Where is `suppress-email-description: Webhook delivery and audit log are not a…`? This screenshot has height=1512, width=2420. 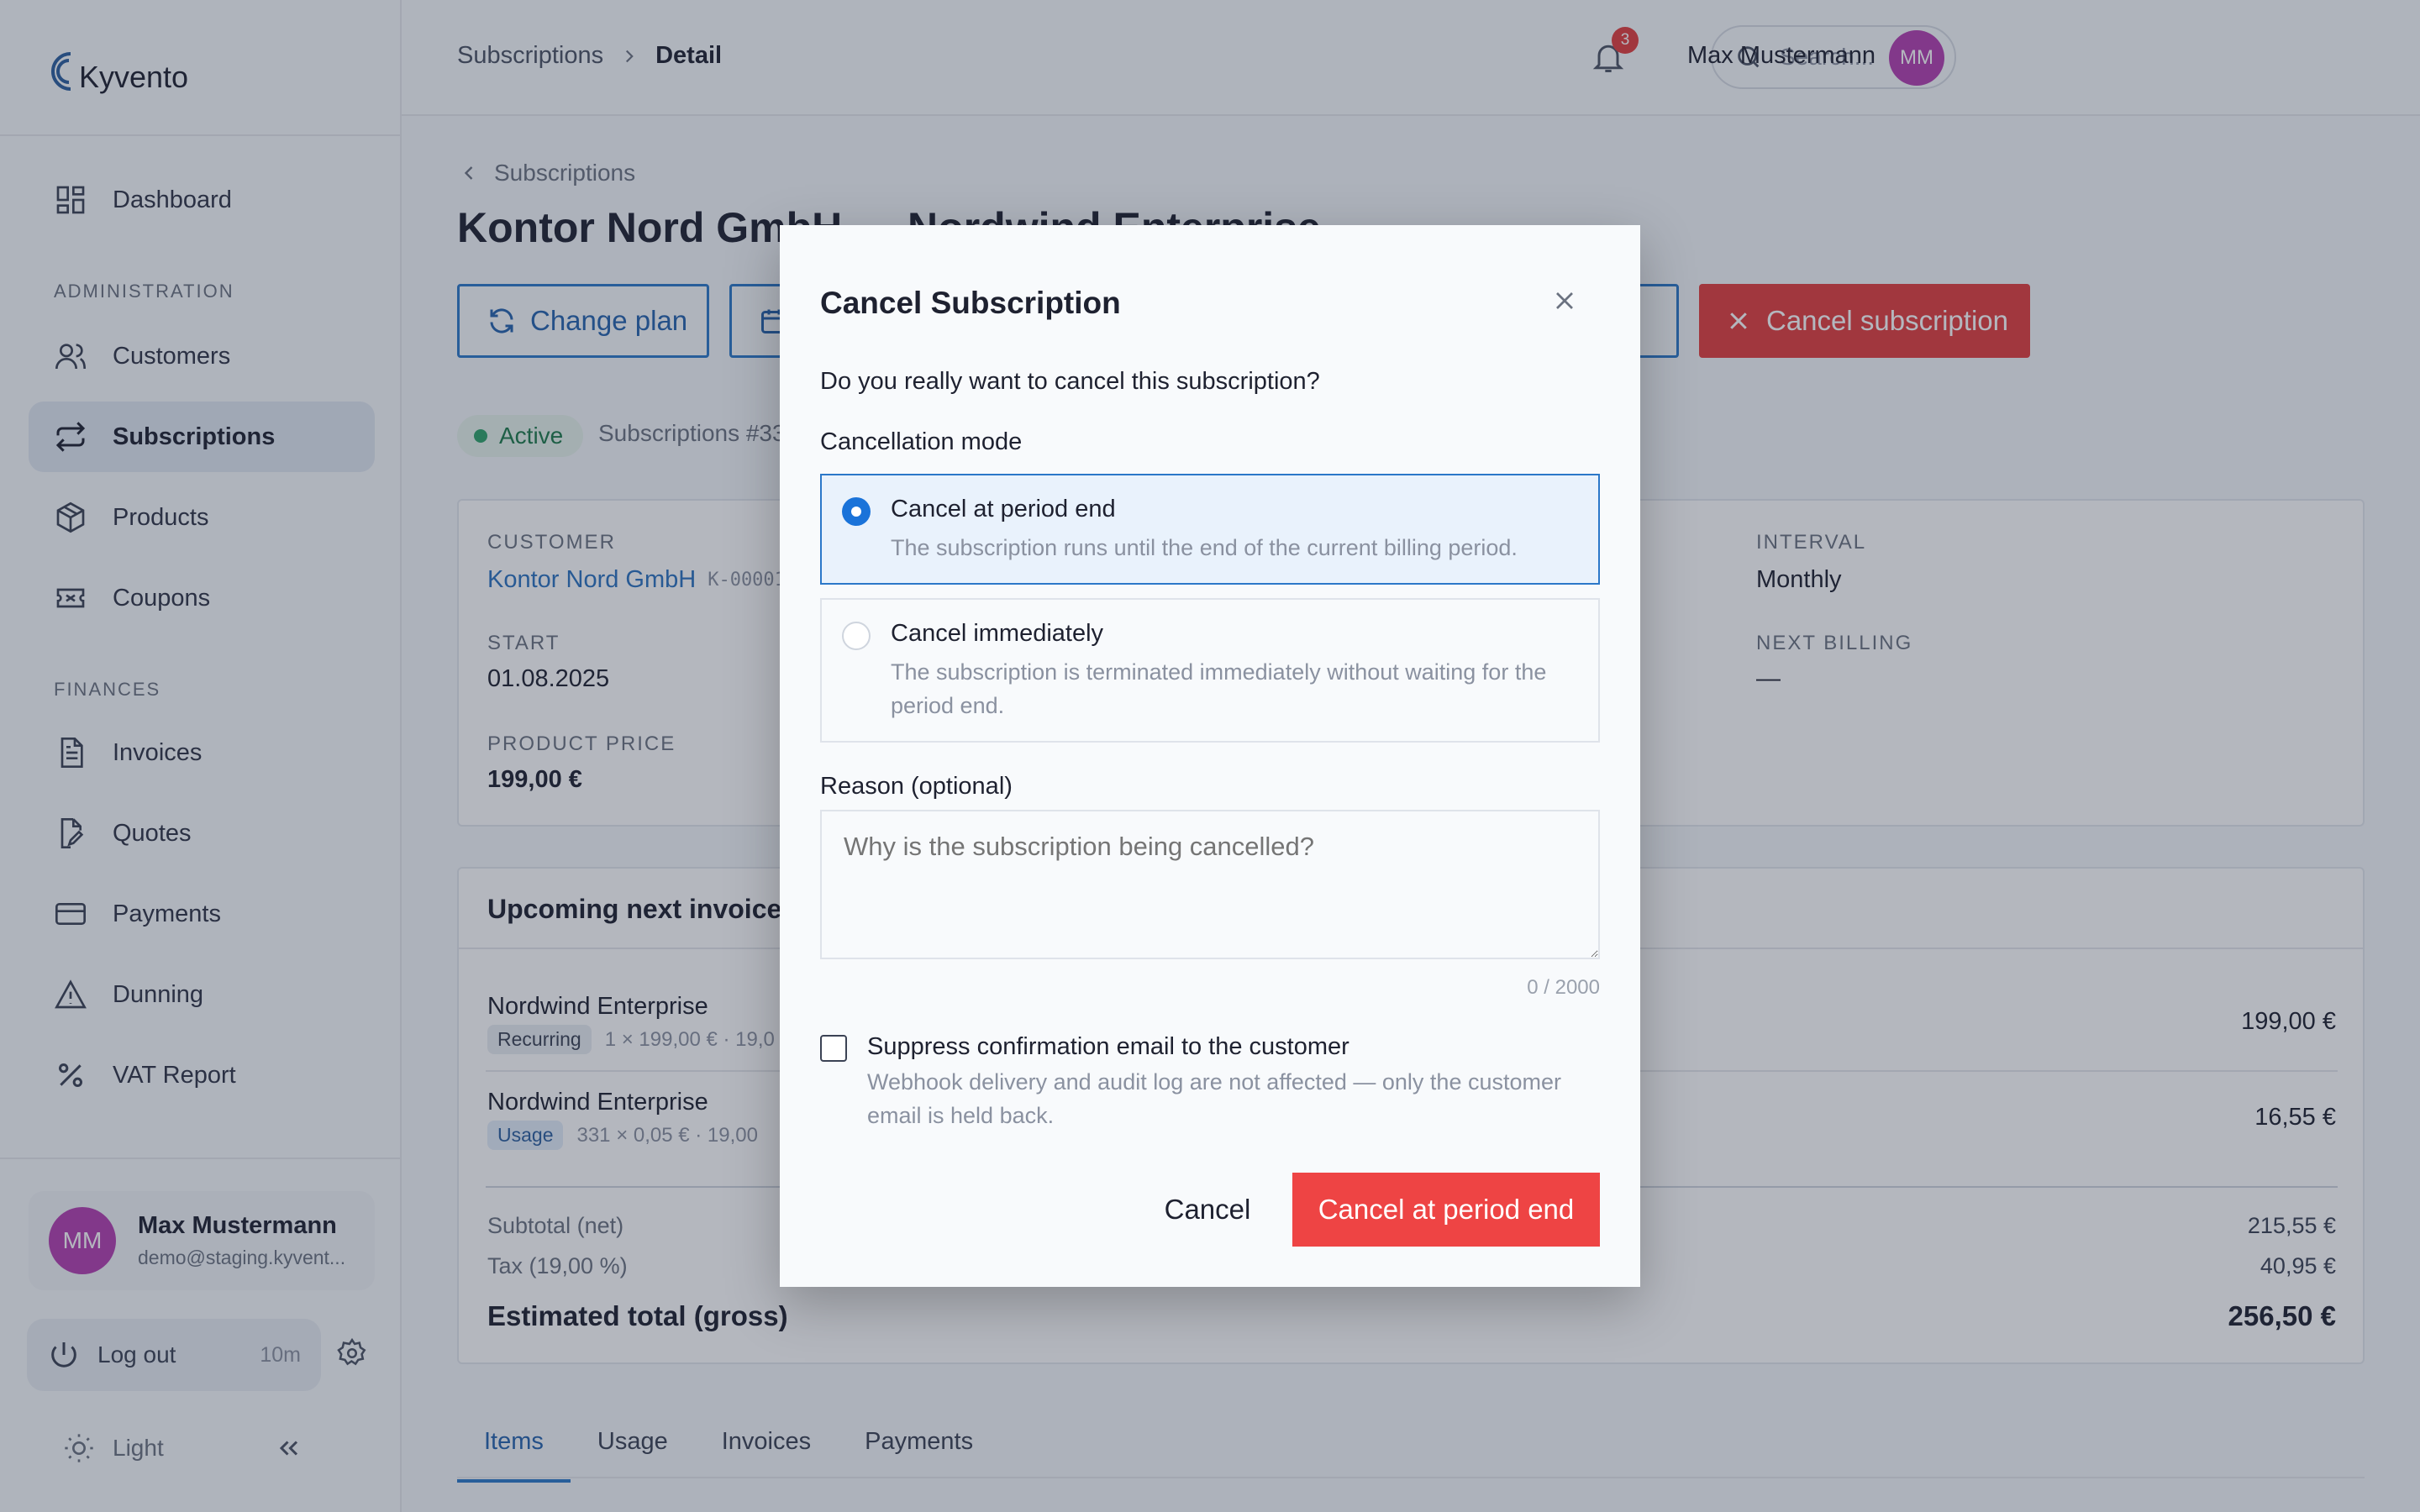
suppress-email-description: Webhook delivery and audit log are not a… is located at coordinates (1214, 1098).